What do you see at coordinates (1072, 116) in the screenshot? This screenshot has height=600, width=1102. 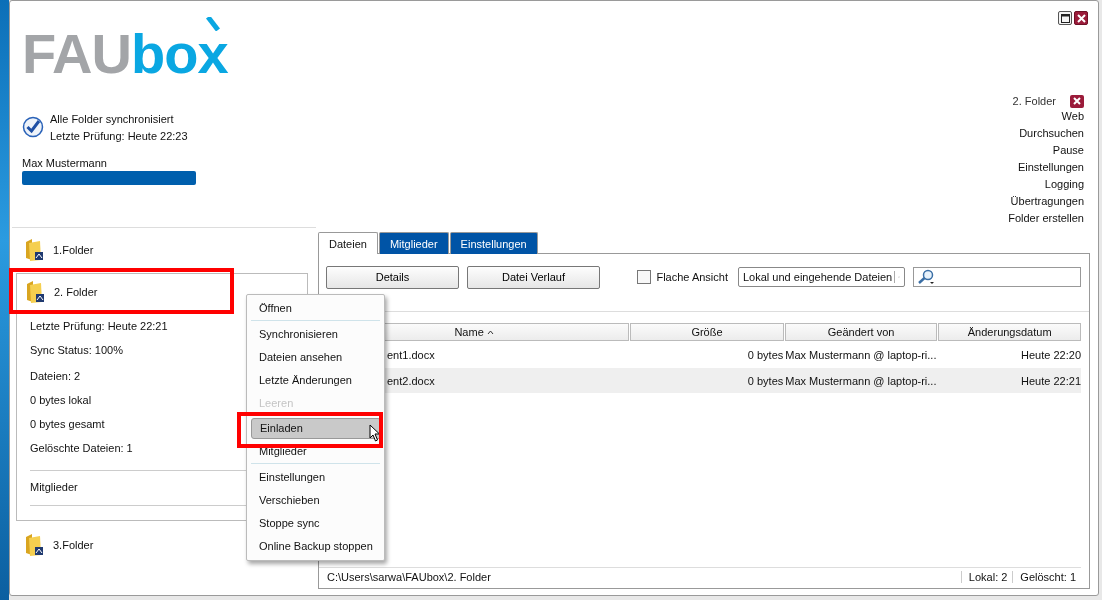 I see `action-link: Web` at bounding box center [1072, 116].